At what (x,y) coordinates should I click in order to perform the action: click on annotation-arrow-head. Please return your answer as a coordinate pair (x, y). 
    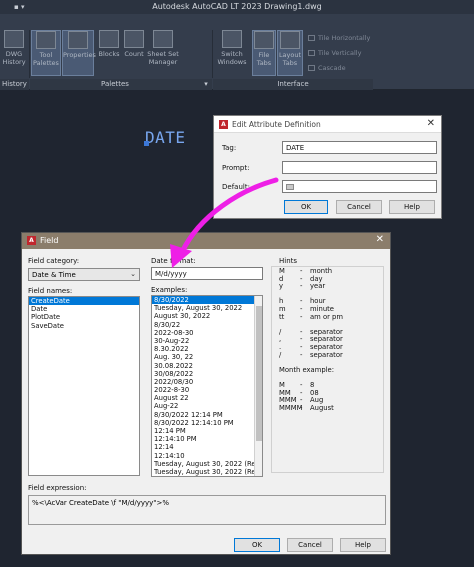
    Looking at the image, I should click on (181, 256).